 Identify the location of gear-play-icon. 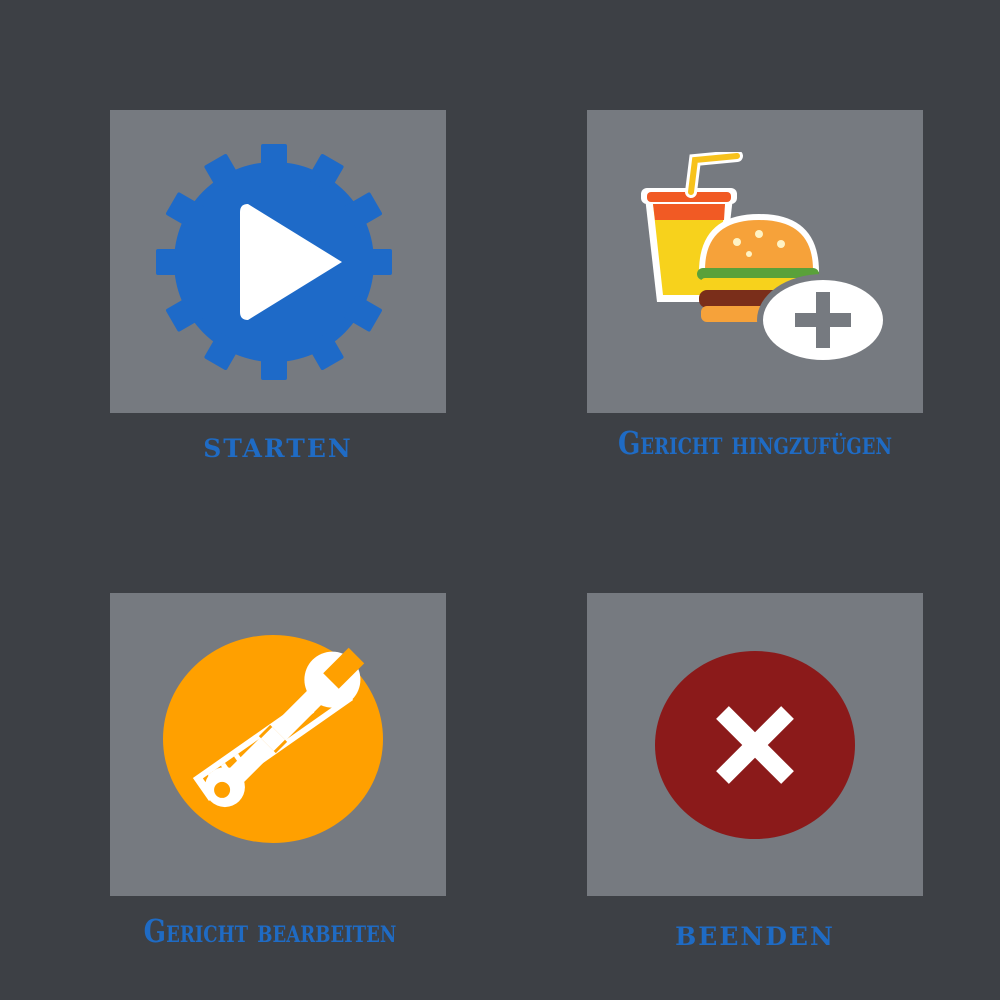
(274, 261).